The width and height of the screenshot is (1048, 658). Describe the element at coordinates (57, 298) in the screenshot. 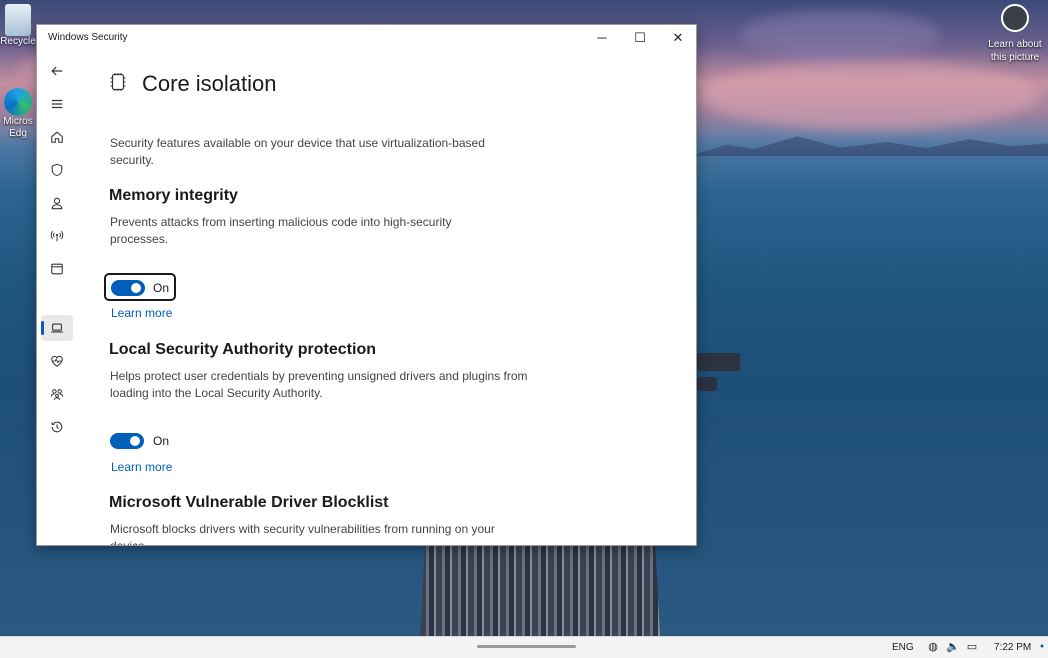

I see `sidebar` at that location.